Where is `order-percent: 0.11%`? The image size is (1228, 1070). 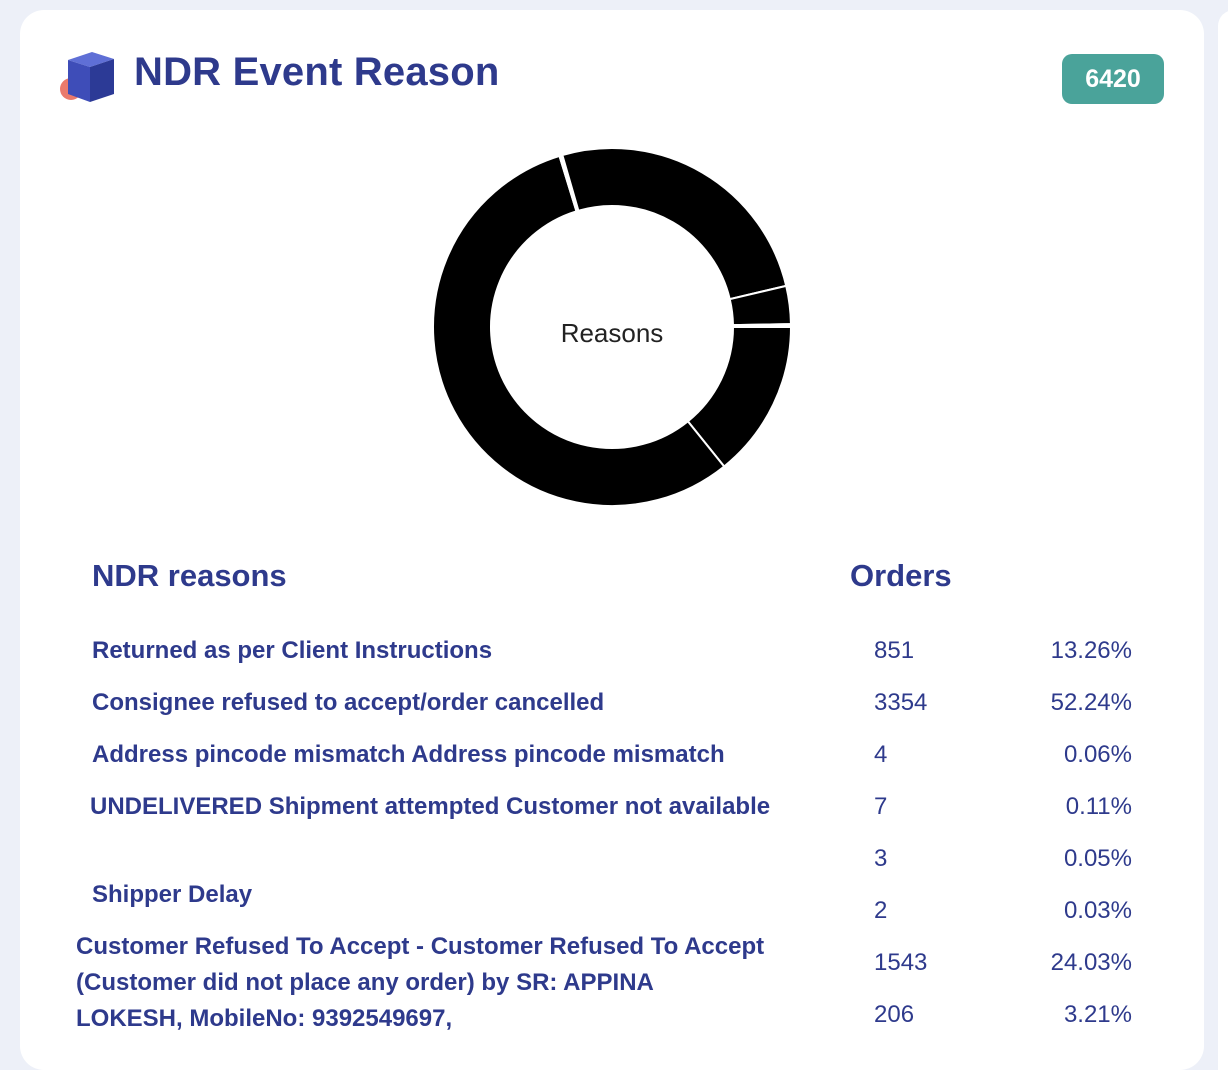
order-percent: 0.11% is located at coordinates (1056, 807).